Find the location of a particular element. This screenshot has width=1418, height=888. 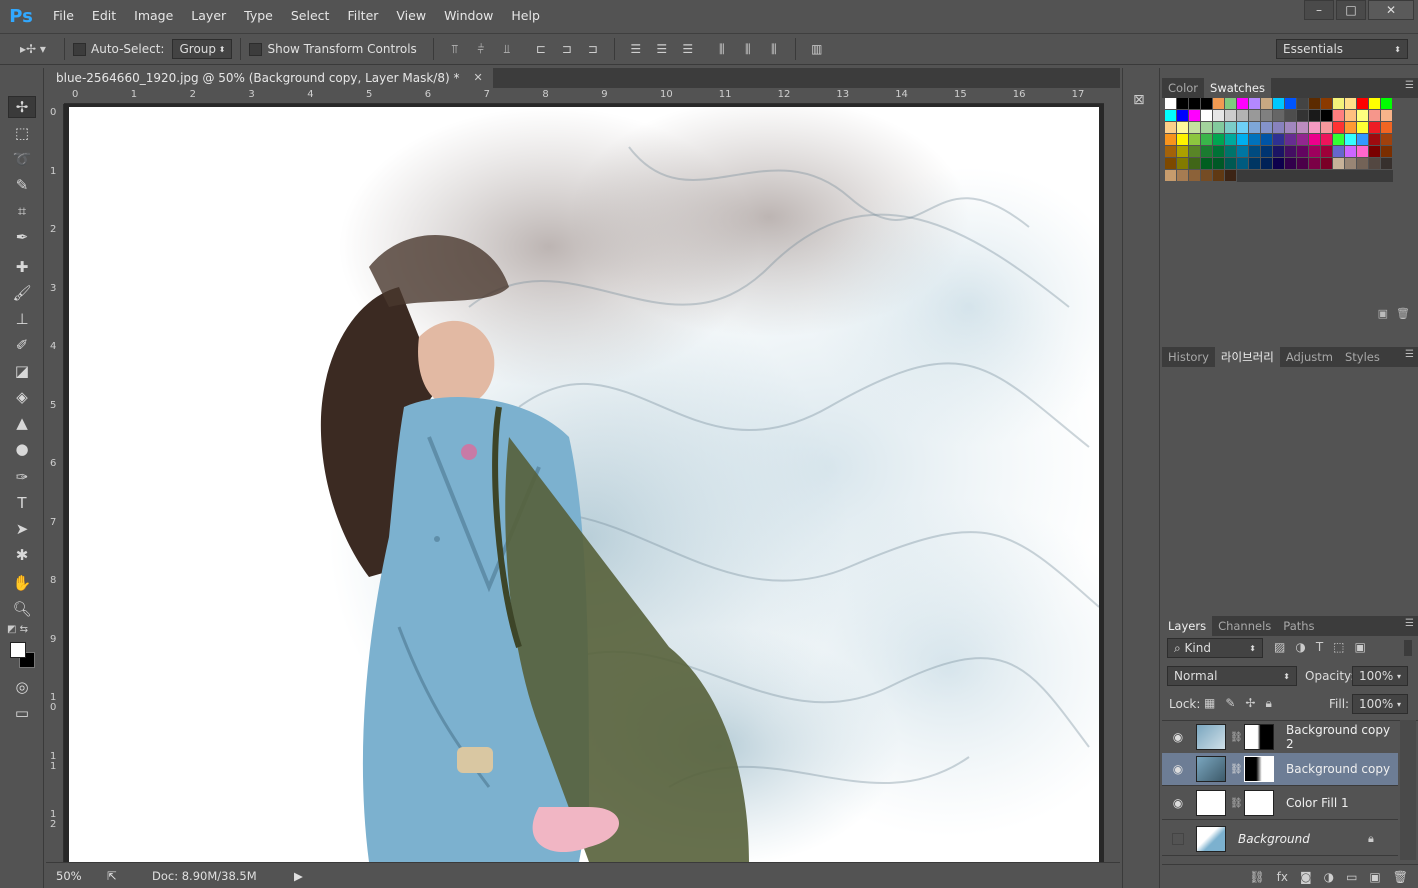

distribute-left-icon: ⫼ is located at coordinates (722, 49).